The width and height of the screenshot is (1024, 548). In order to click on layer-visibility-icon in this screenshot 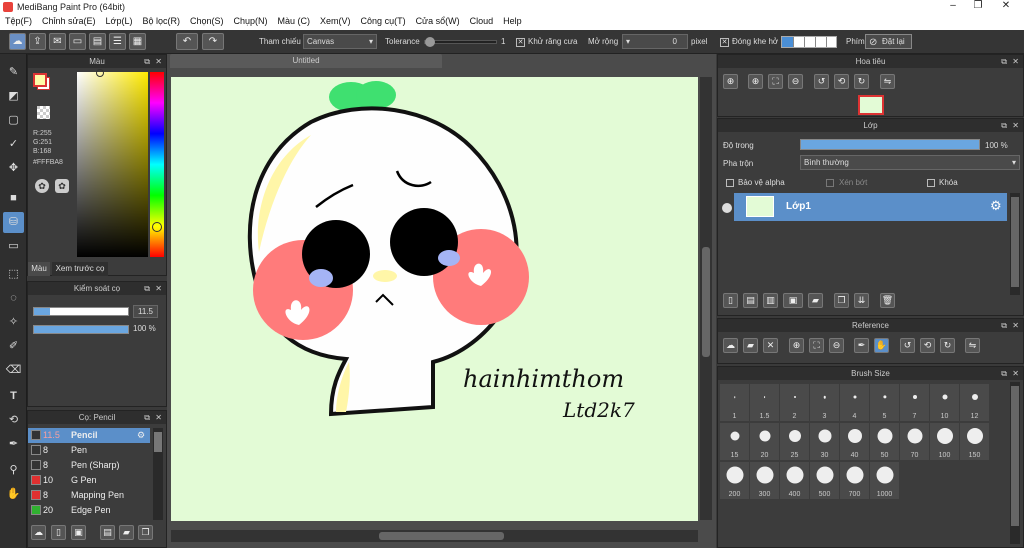, I will do `click(727, 208)`.